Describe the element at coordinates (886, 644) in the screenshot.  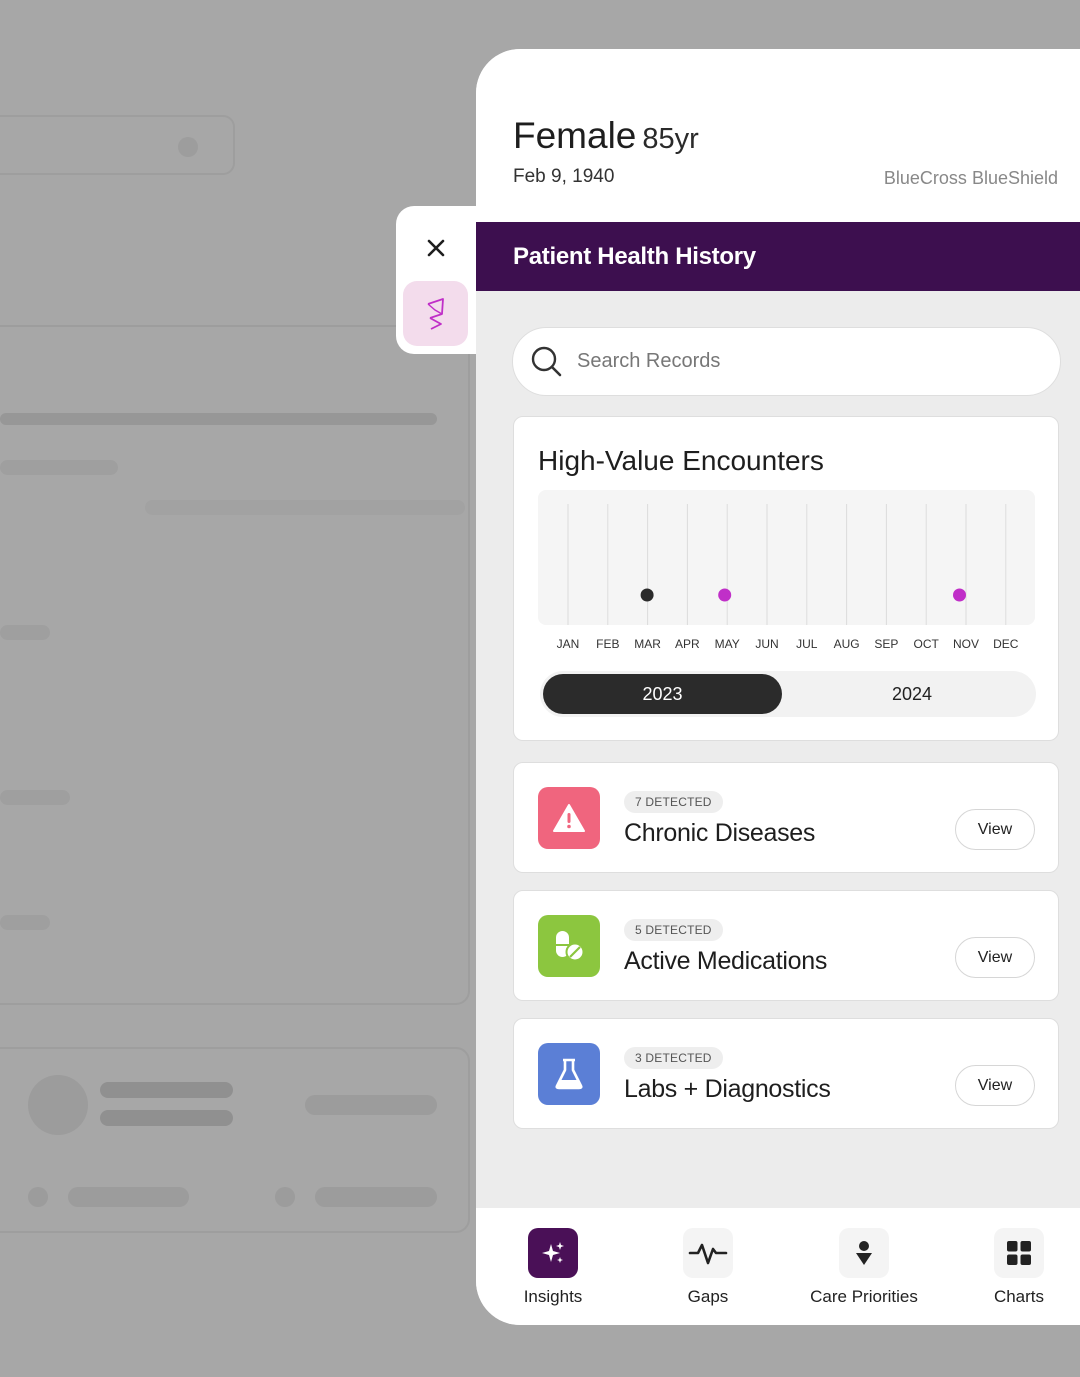
I see `month-label-sep: SEP` at that location.